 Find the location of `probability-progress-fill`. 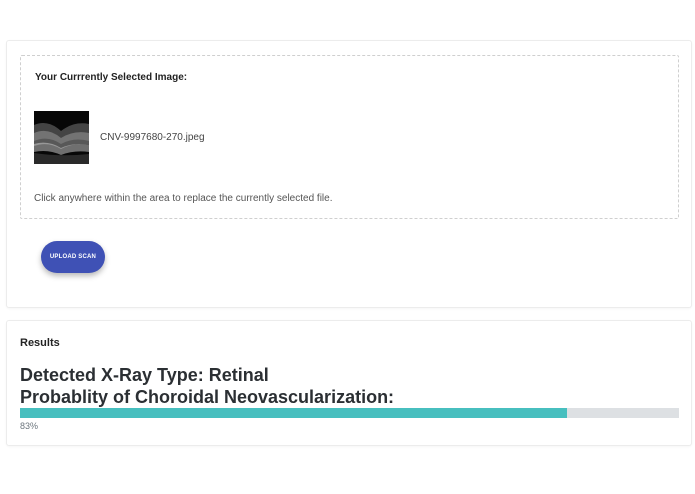

probability-progress-fill is located at coordinates (293, 413).